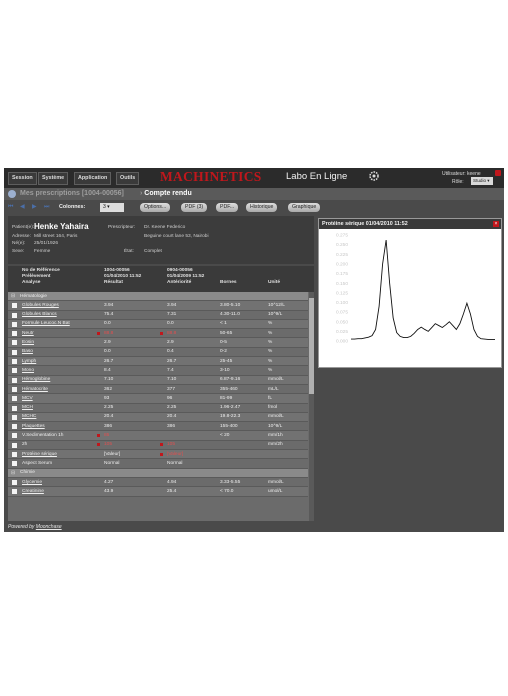  What do you see at coordinates (230, 408) in the screenshot?
I see `range-value: 1.96-2.47` at bounding box center [230, 408].